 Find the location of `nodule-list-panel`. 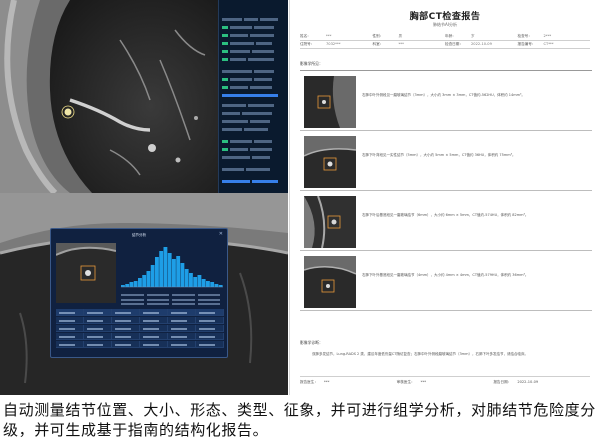

nodule-list-panel is located at coordinates (253, 96).